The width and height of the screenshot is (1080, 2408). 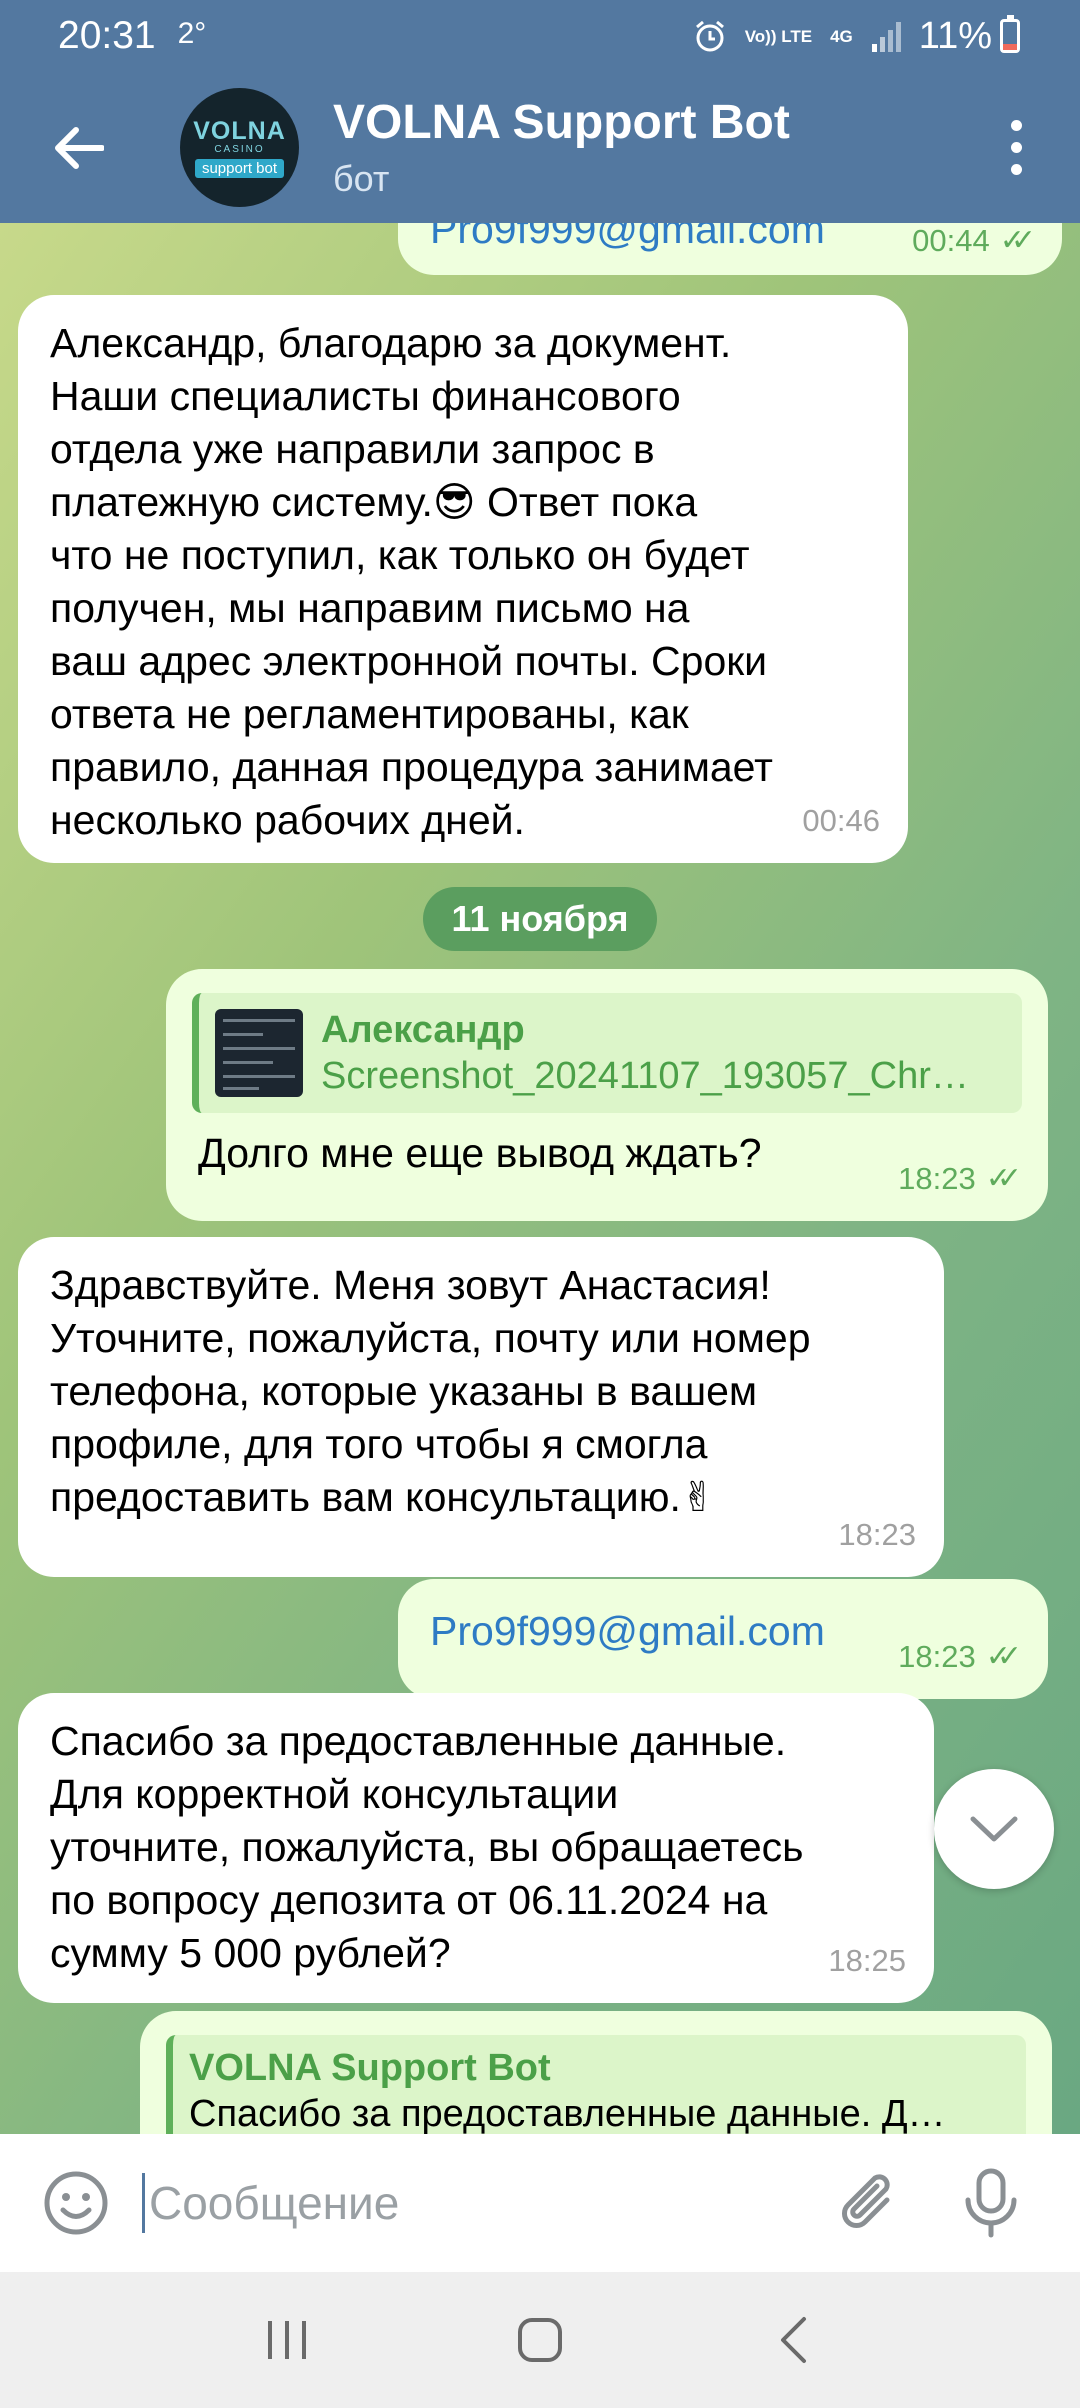 I want to click on message-meta: 00:46, so click(x=841, y=820).